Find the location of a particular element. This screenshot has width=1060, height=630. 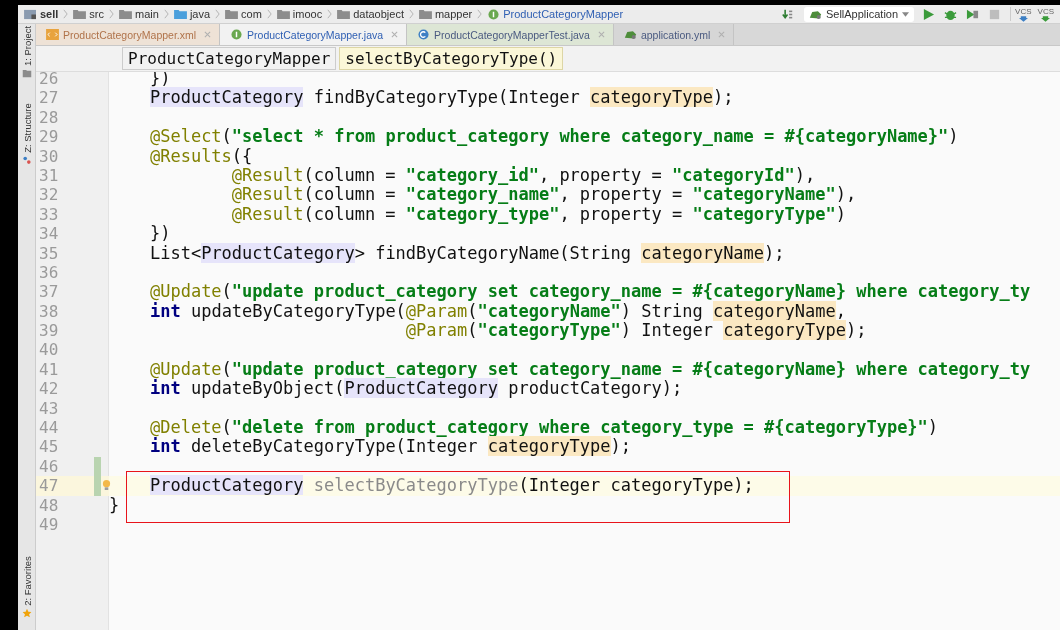

line-number: 26 is located at coordinates (49, 80).